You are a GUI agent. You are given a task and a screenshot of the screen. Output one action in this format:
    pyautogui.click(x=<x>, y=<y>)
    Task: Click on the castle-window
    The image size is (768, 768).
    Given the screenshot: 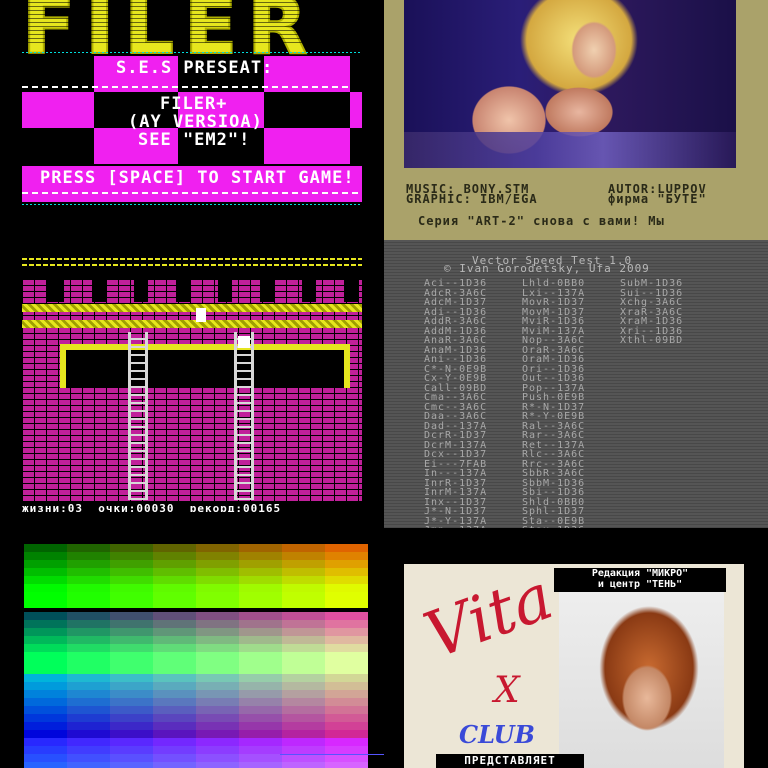 What is the action you would take?
    pyautogui.click(x=205, y=366)
    